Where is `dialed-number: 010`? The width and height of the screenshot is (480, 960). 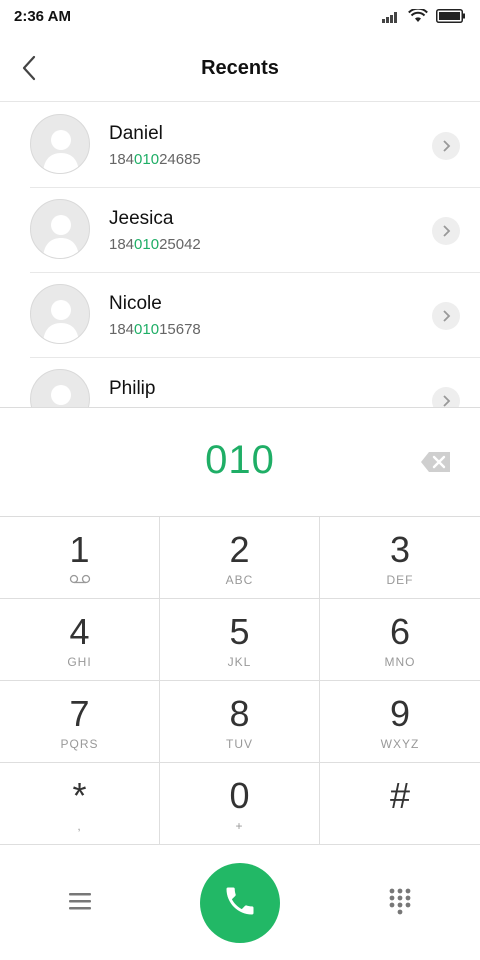 dialed-number: 010 is located at coordinates (240, 460).